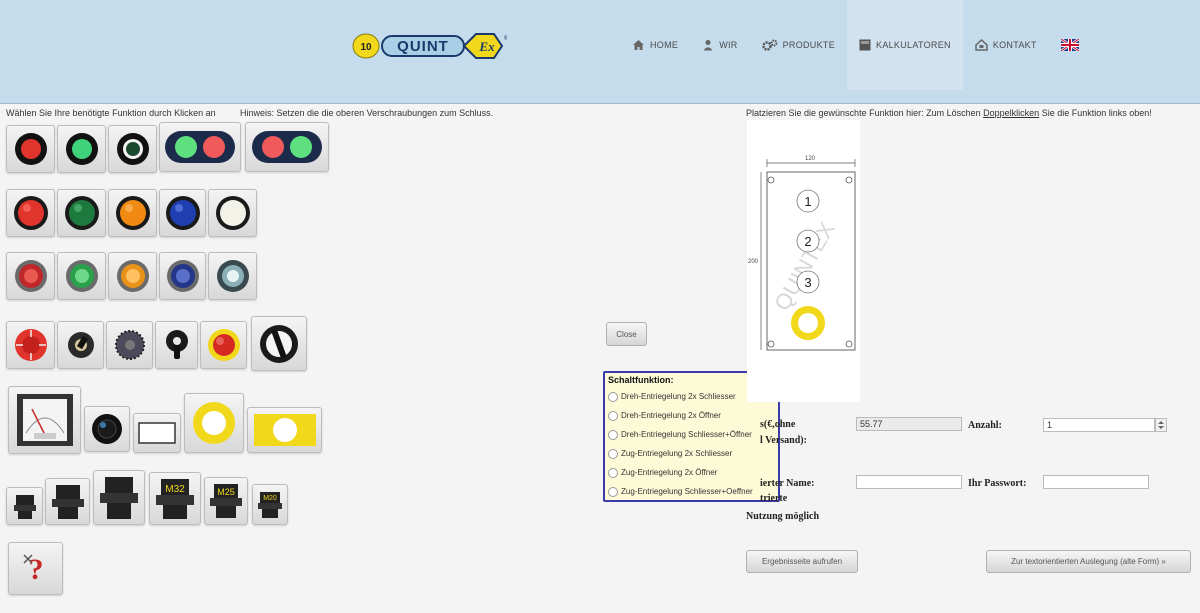 The height and width of the screenshot is (613, 1200). I want to click on cable-gland-m25-tile: M25, so click(226, 501).